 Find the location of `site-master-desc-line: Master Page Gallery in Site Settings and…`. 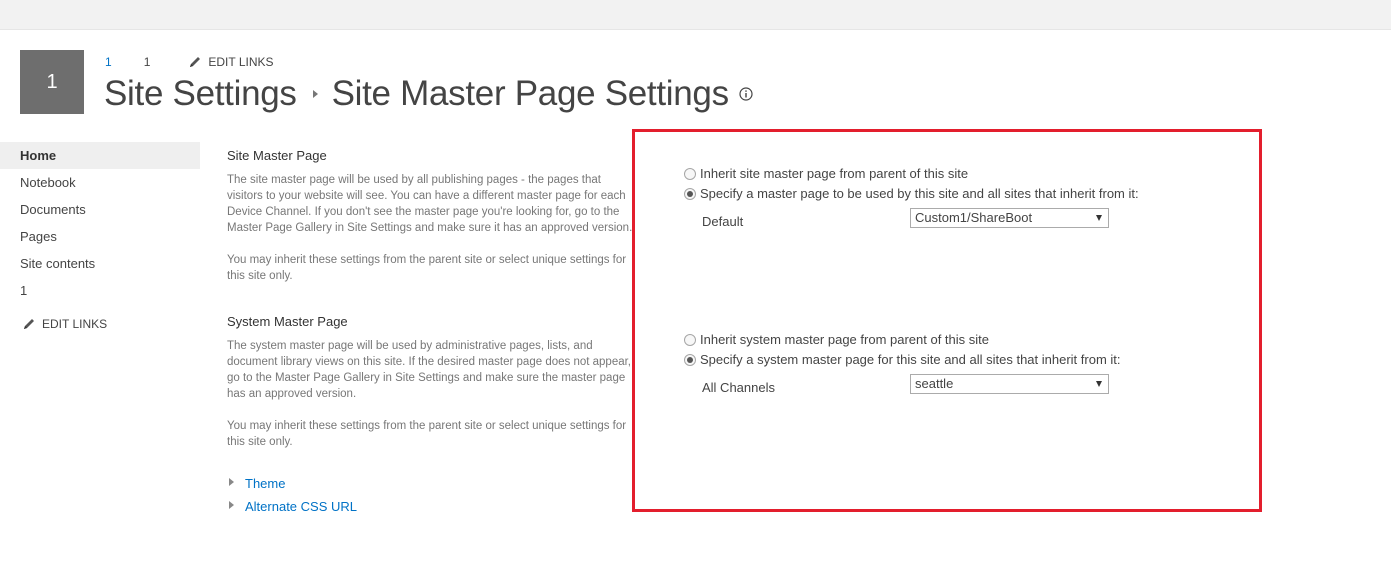

site-master-desc-line: Master Page Gallery in Site Settings and… is located at coordinates (430, 228).